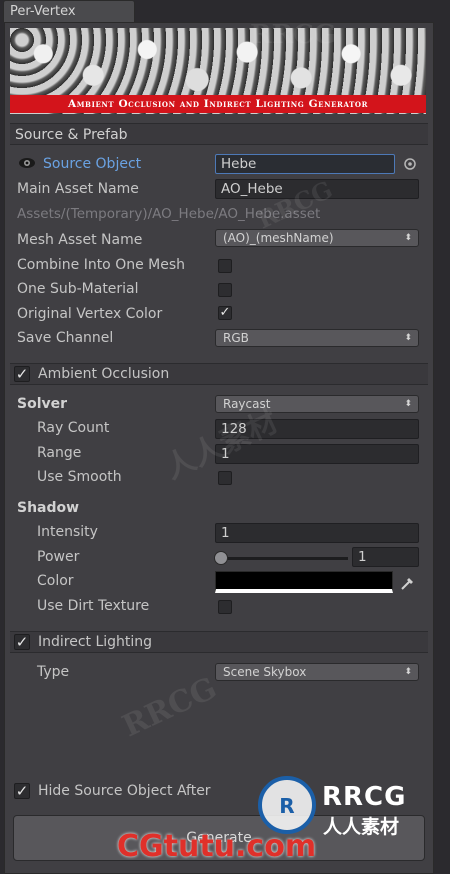 The width and height of the screenshot is (450, 874). What do you see at coordinates (79, 477) in the screenshot?
I see `use-smooth-label: Use Smooth` at bounding box center [79, 477].